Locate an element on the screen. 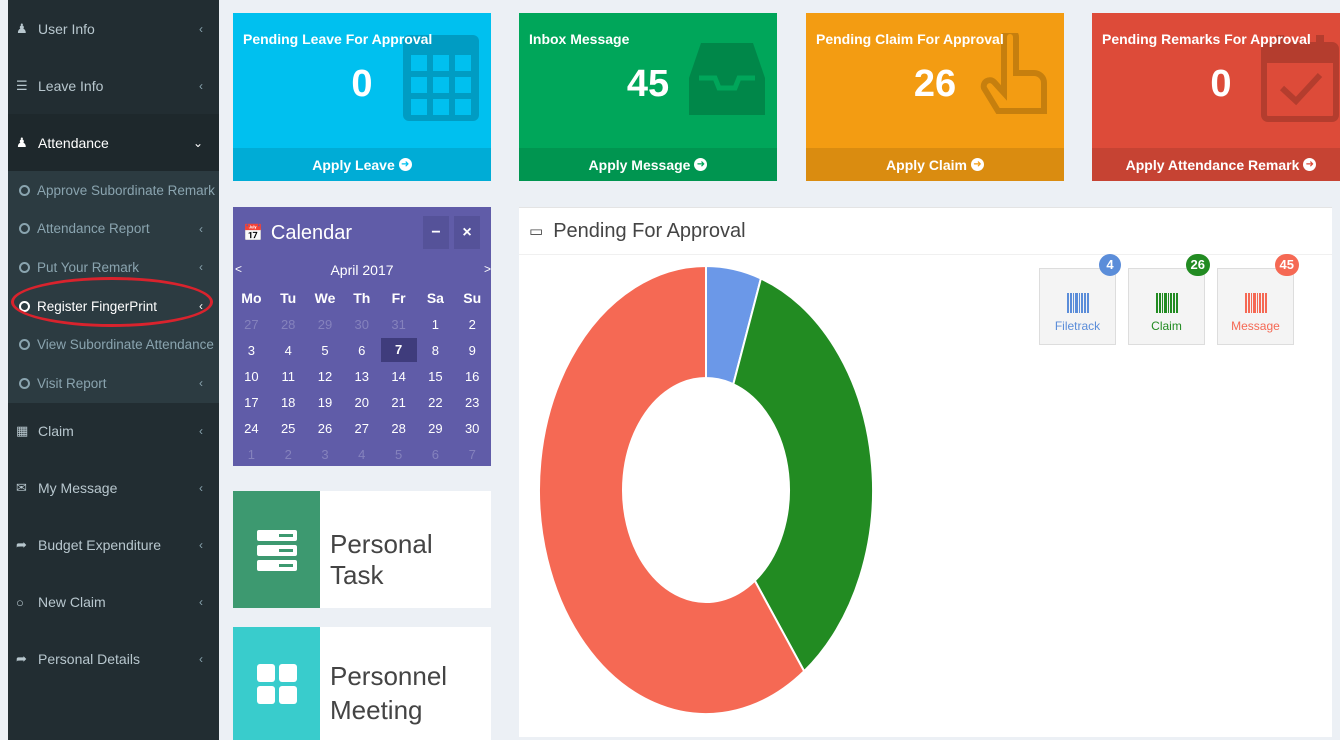 The height and width of the screenshot is (740, 1340). sidebar-item-new-claim: ○ New Claim ‹ is located at coordinates (113, 602).